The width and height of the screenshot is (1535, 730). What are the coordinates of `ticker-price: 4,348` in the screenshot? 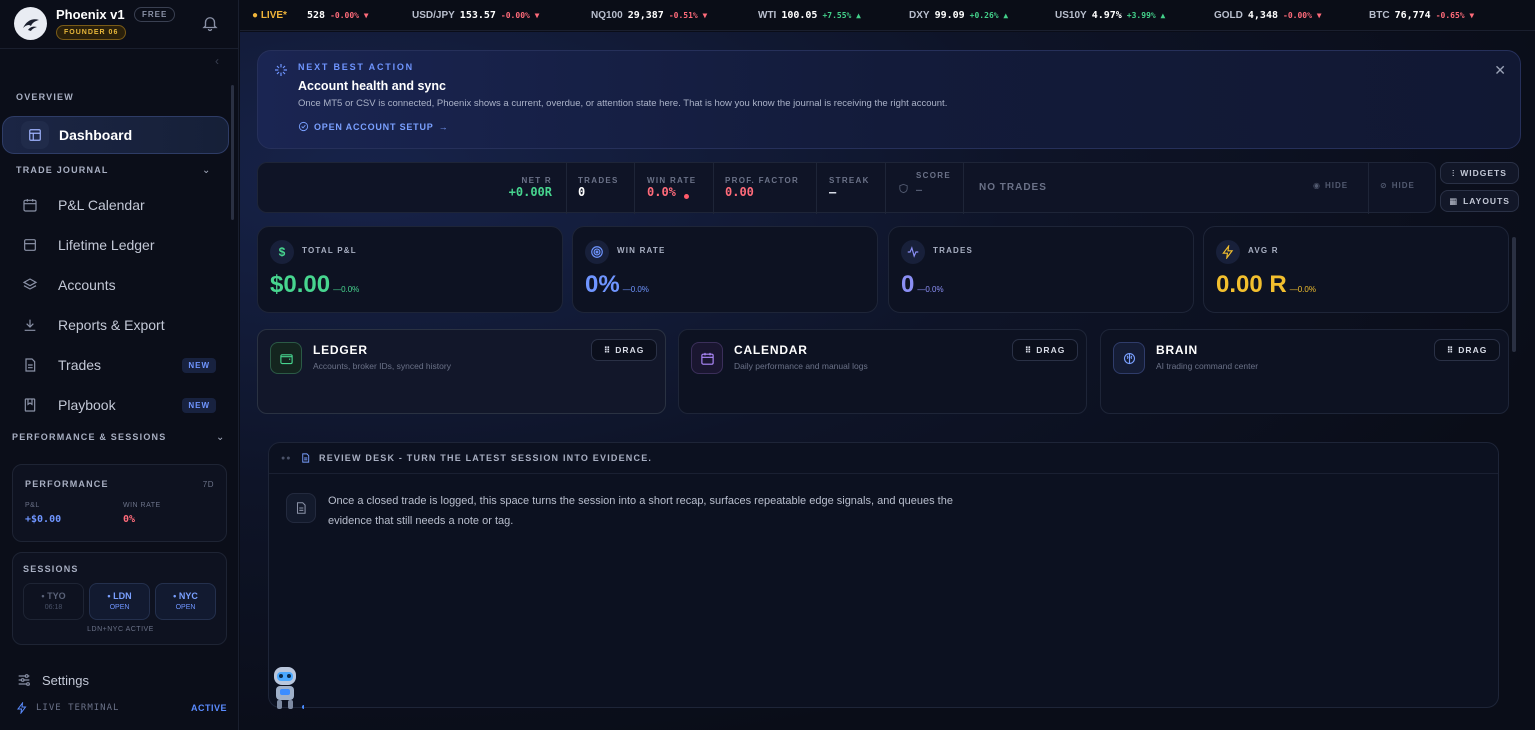 It's located at (1262, 15).